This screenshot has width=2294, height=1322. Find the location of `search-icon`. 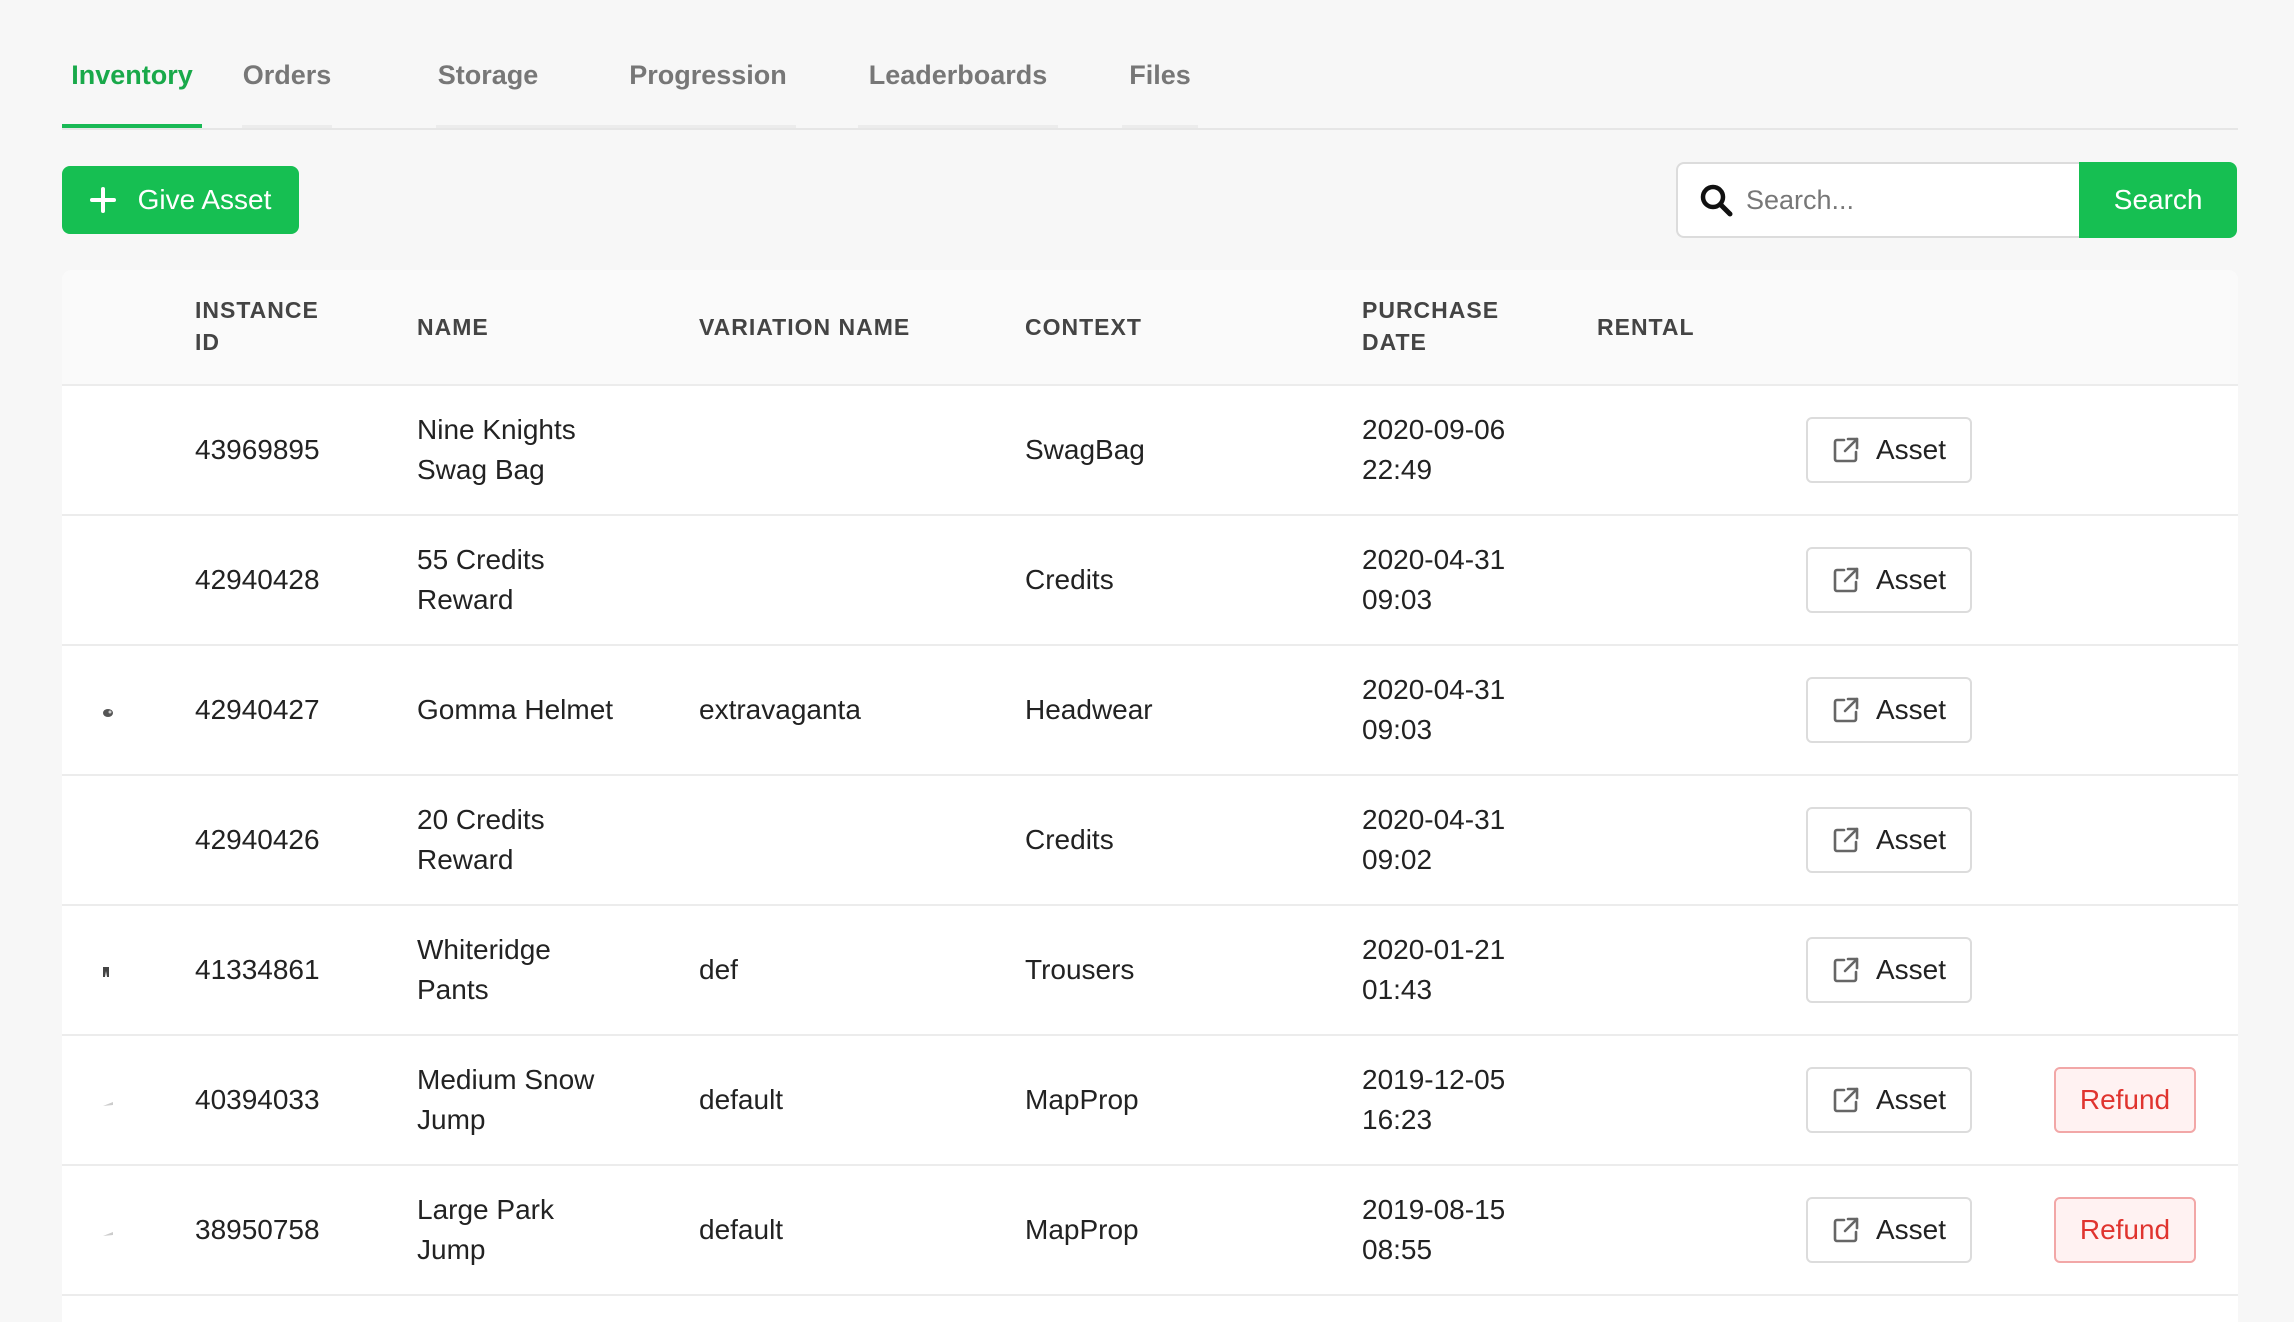

search-icon is located at coordinates (1716, 200).